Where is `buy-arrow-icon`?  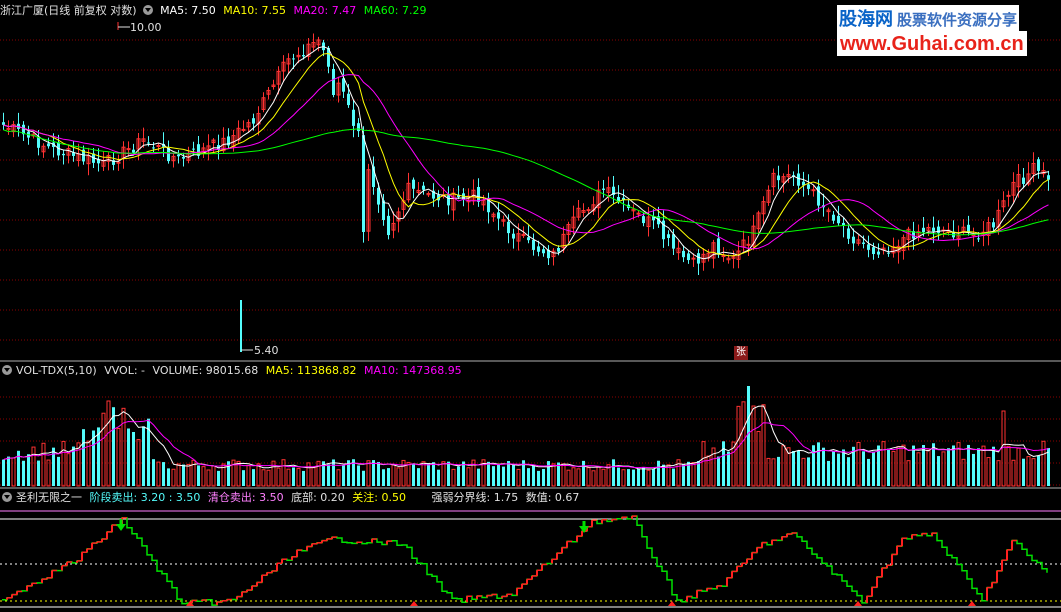
buy-arrow-icon is located at coordinates (414, 603).